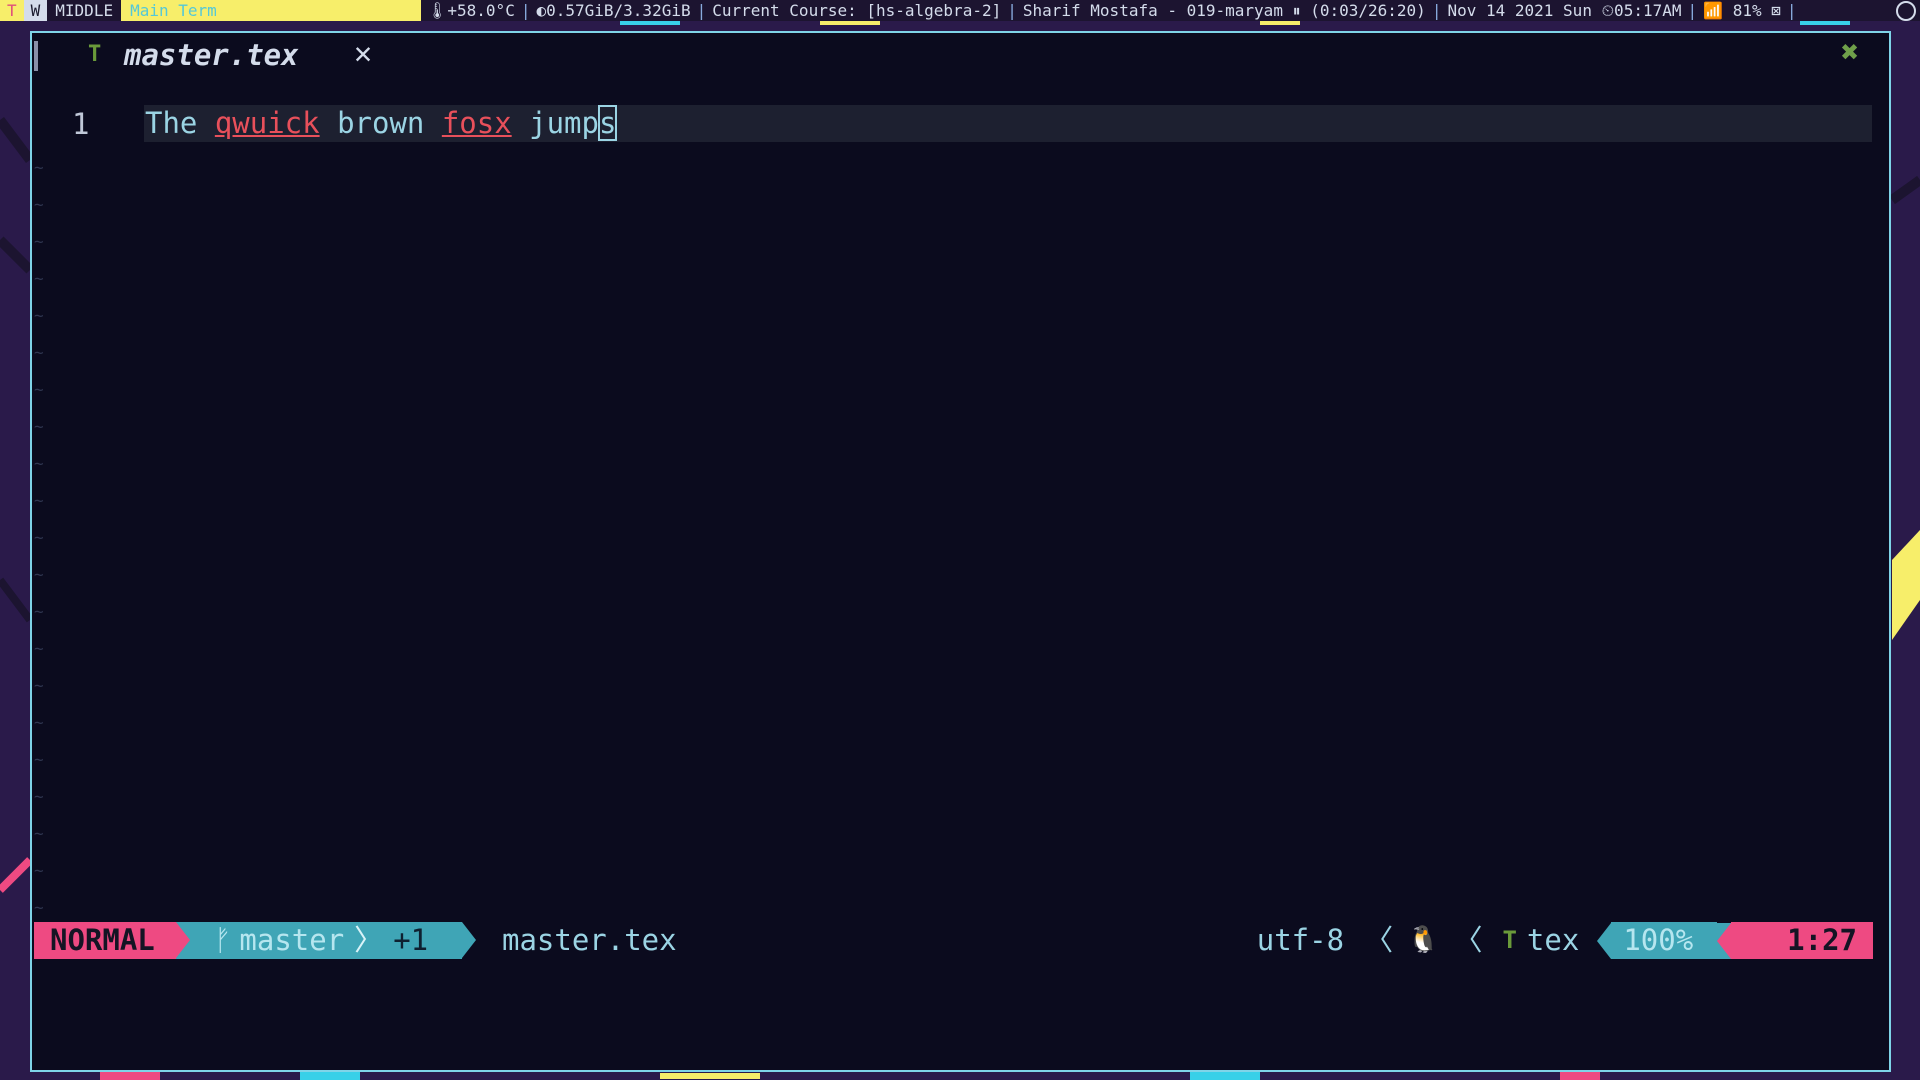 The height and width of the screenshot is (1080, 1920). Describe the element at coordinates (411, 940) in the screenshot. I see `git-changes: +1` at that location.